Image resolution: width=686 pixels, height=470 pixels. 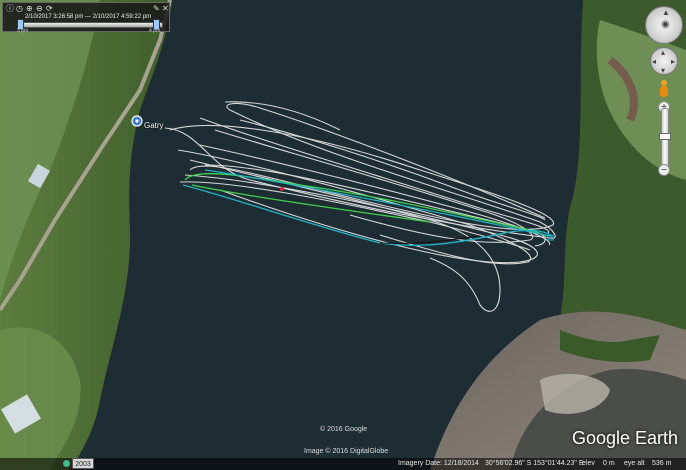 What do you see at coordinates (673, 62) in the screenshot?
I see `pan-right-icon: ▸` at bounding box center [673, 62].